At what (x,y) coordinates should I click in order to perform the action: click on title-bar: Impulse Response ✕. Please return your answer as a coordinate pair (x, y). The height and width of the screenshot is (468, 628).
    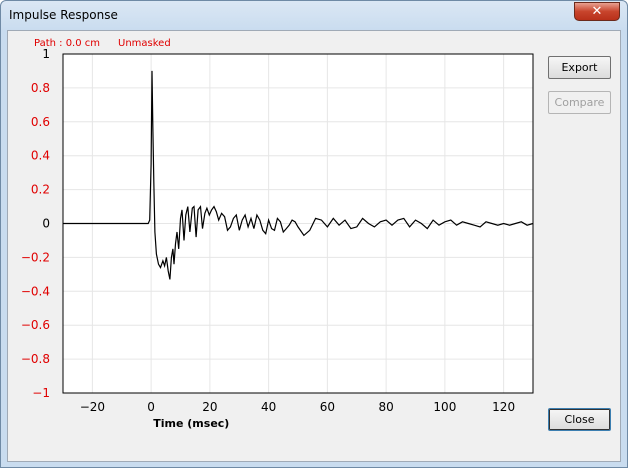
    Looking at the image, I should click on (314, 15).